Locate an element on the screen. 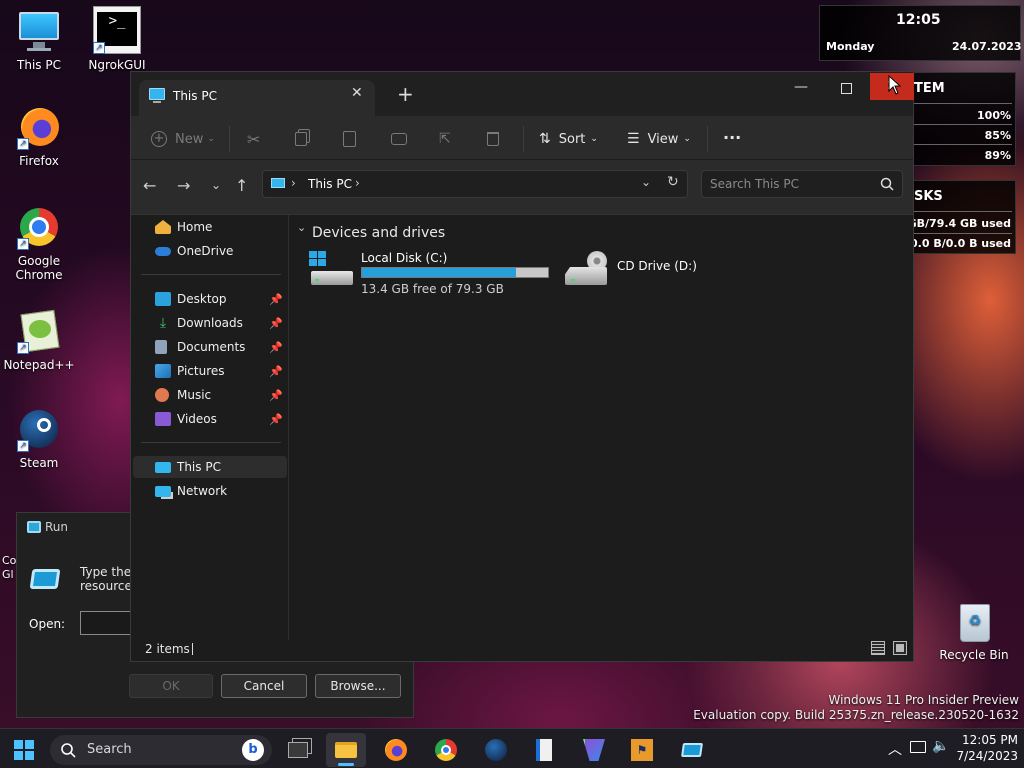  share-button: ⇱ is located at coordinates (445, 139).